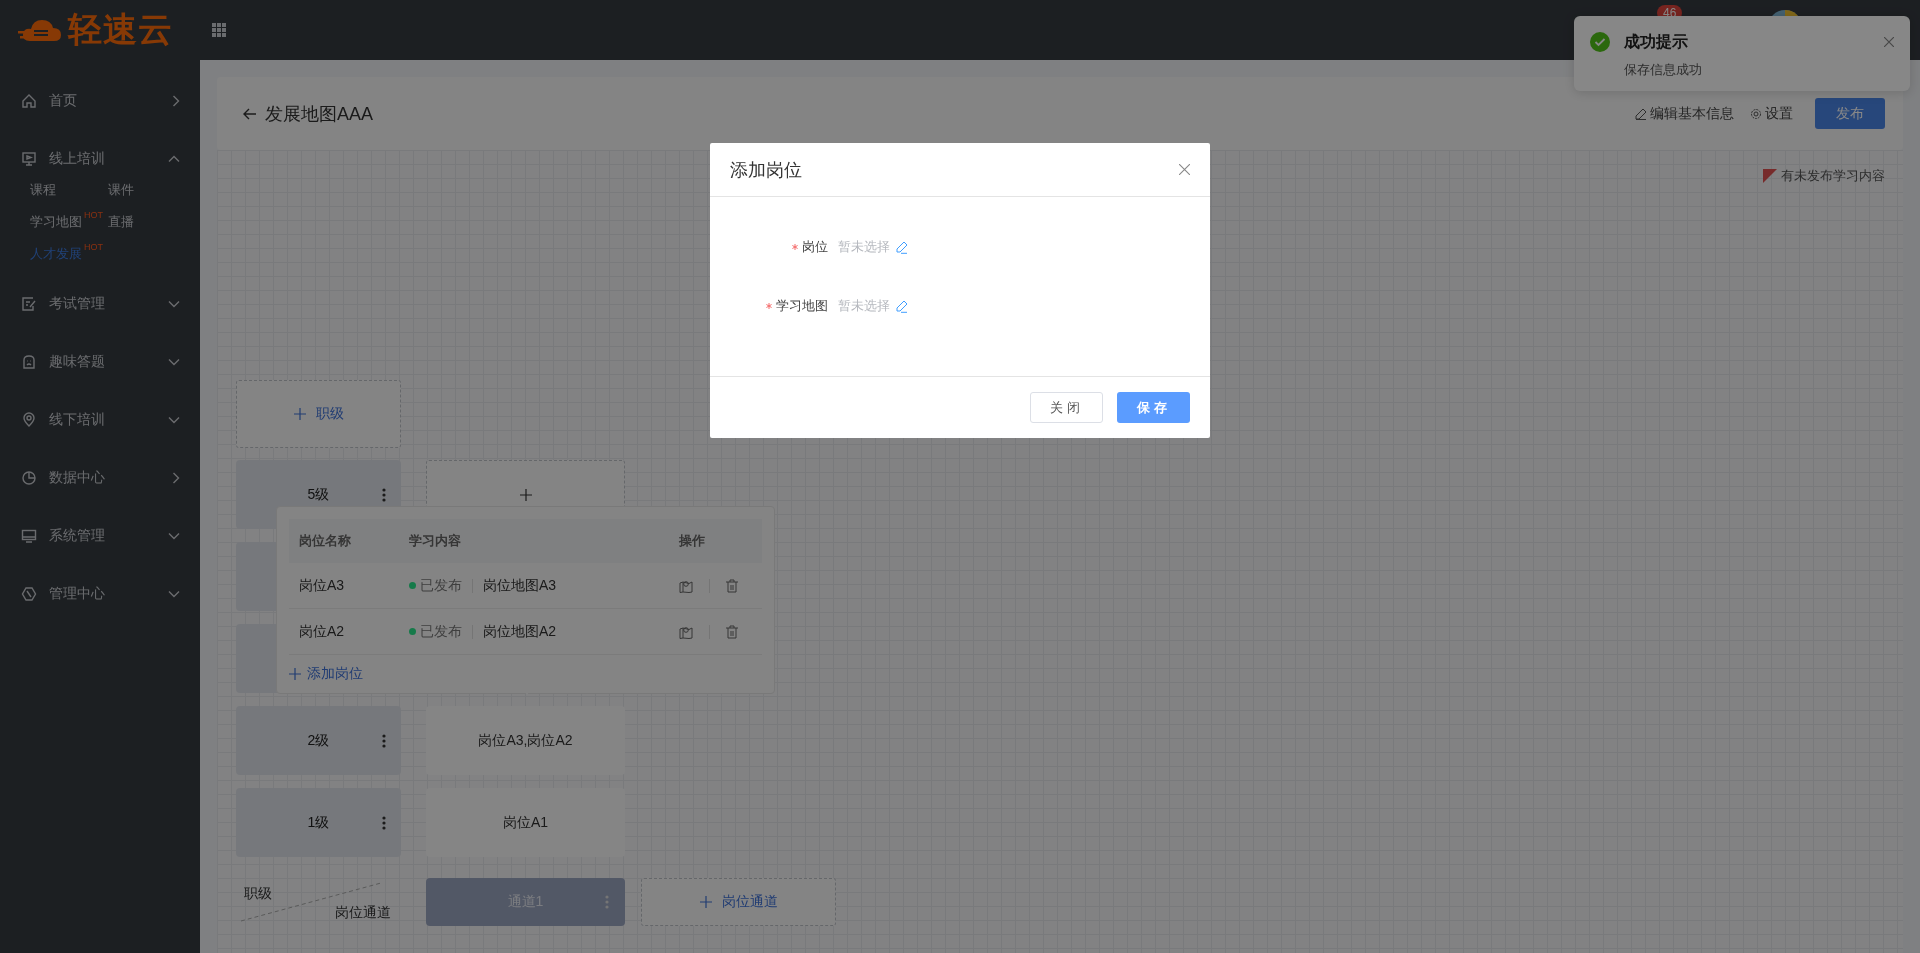 This screenshot has width=1920, height=953. I want to click on nav-item: 首页, so click(100, 101).